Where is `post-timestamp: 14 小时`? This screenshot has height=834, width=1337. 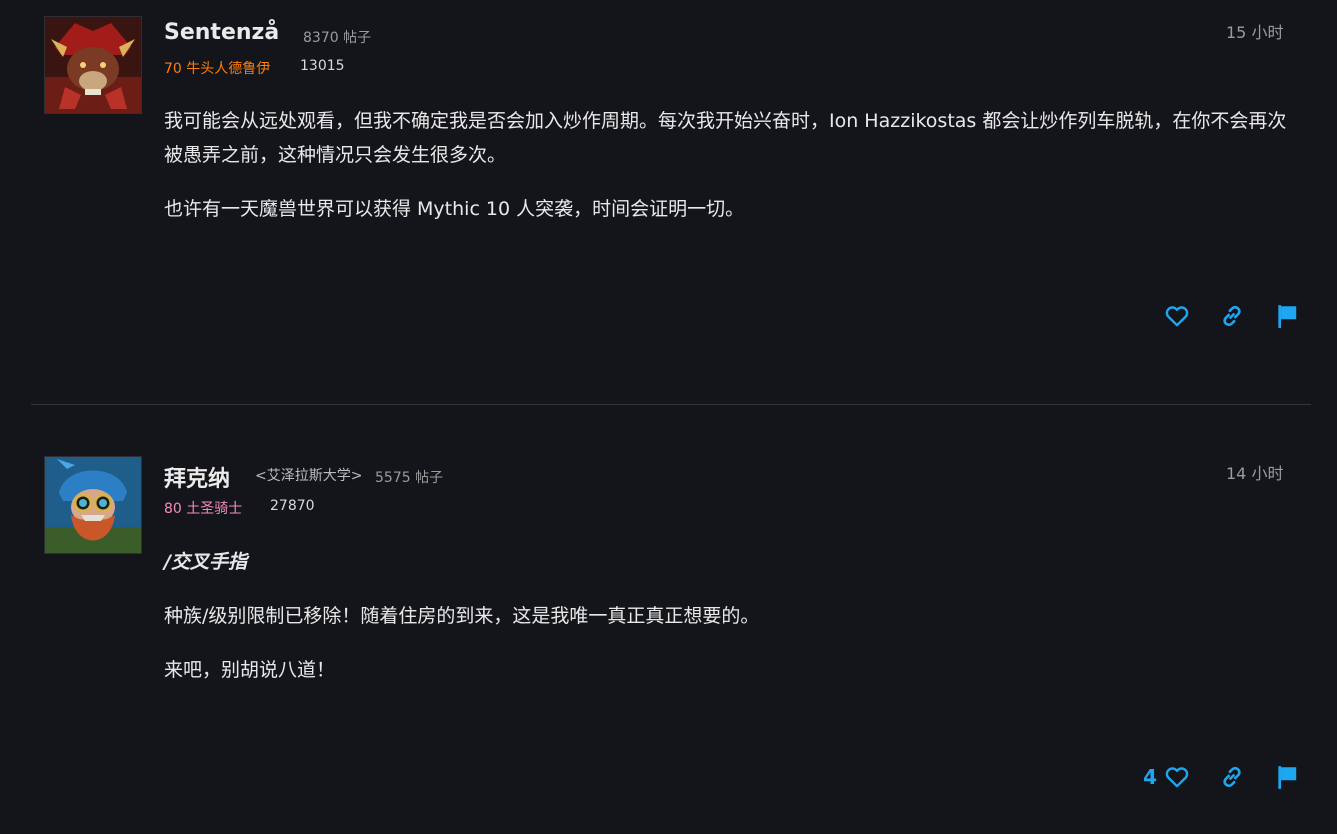 post-timestamp: 14 小时 is located at coordinates (1254, 472).